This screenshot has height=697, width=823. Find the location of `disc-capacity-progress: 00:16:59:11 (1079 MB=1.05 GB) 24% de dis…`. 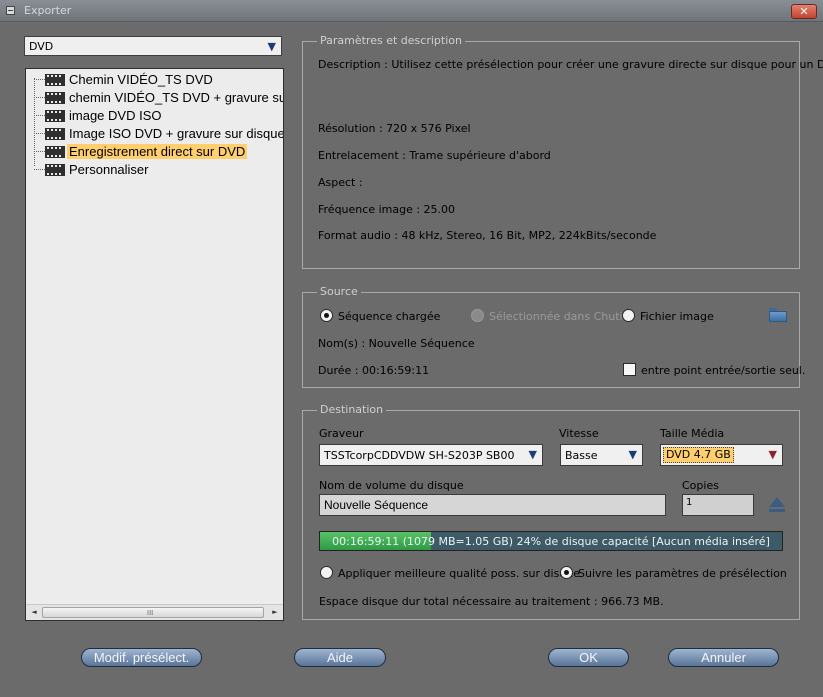

disc-capacity-progress: 00:16:59:11 (1079 MB=1.05 GB) 24% de dis… is located at coordinates (551, 541).